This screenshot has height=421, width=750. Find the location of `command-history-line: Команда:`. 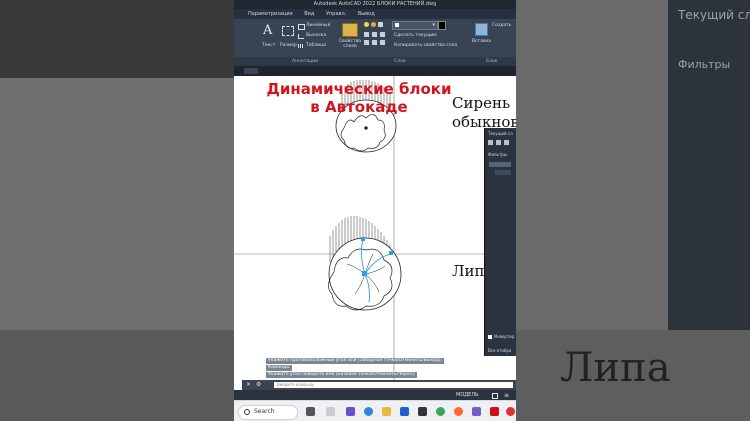

command-history-line: Команда: is located at coordinates (279, 368).